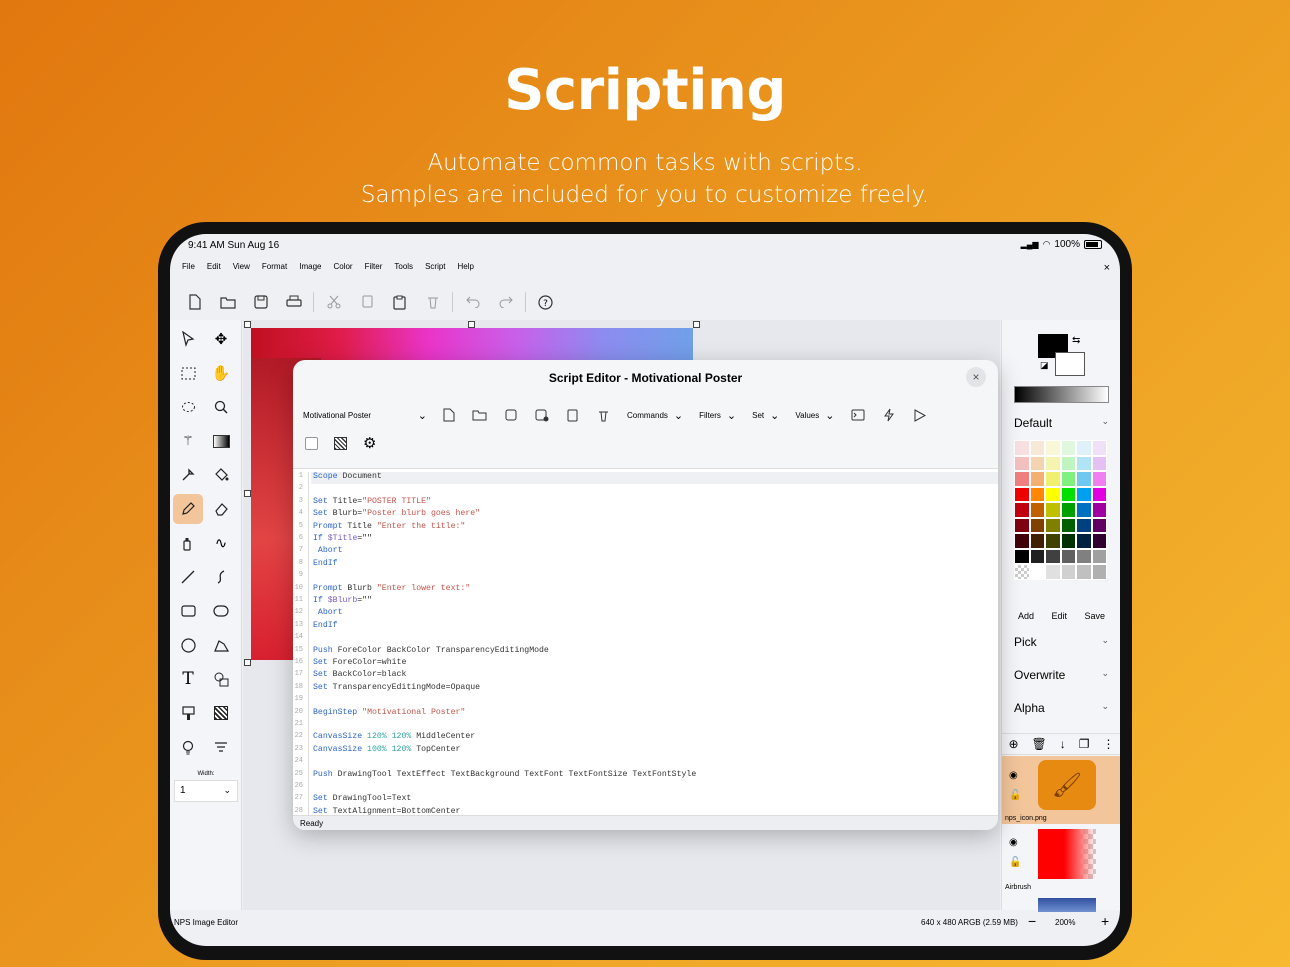  What do you see at coordinates (1105, 921) in the screenshot?
I see `zoom-in-icon: +` at bounding box center [1105, 921].